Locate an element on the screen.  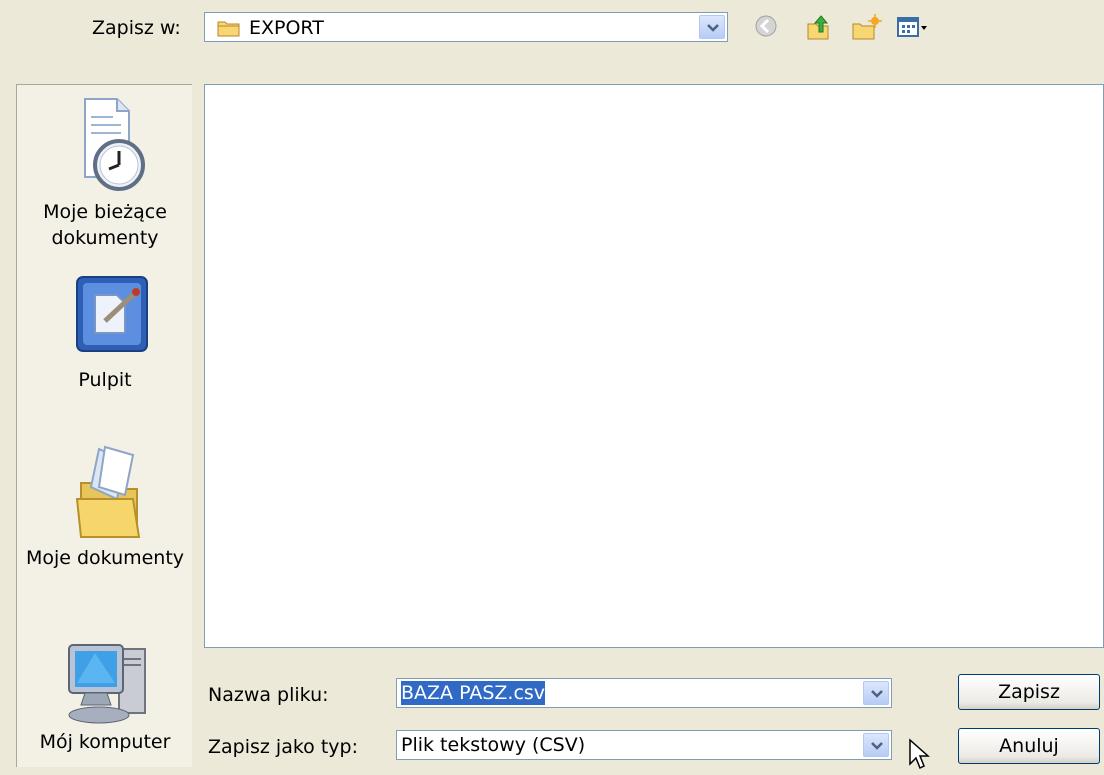
filename-dropdown-button is located at coordinates (876, 693).